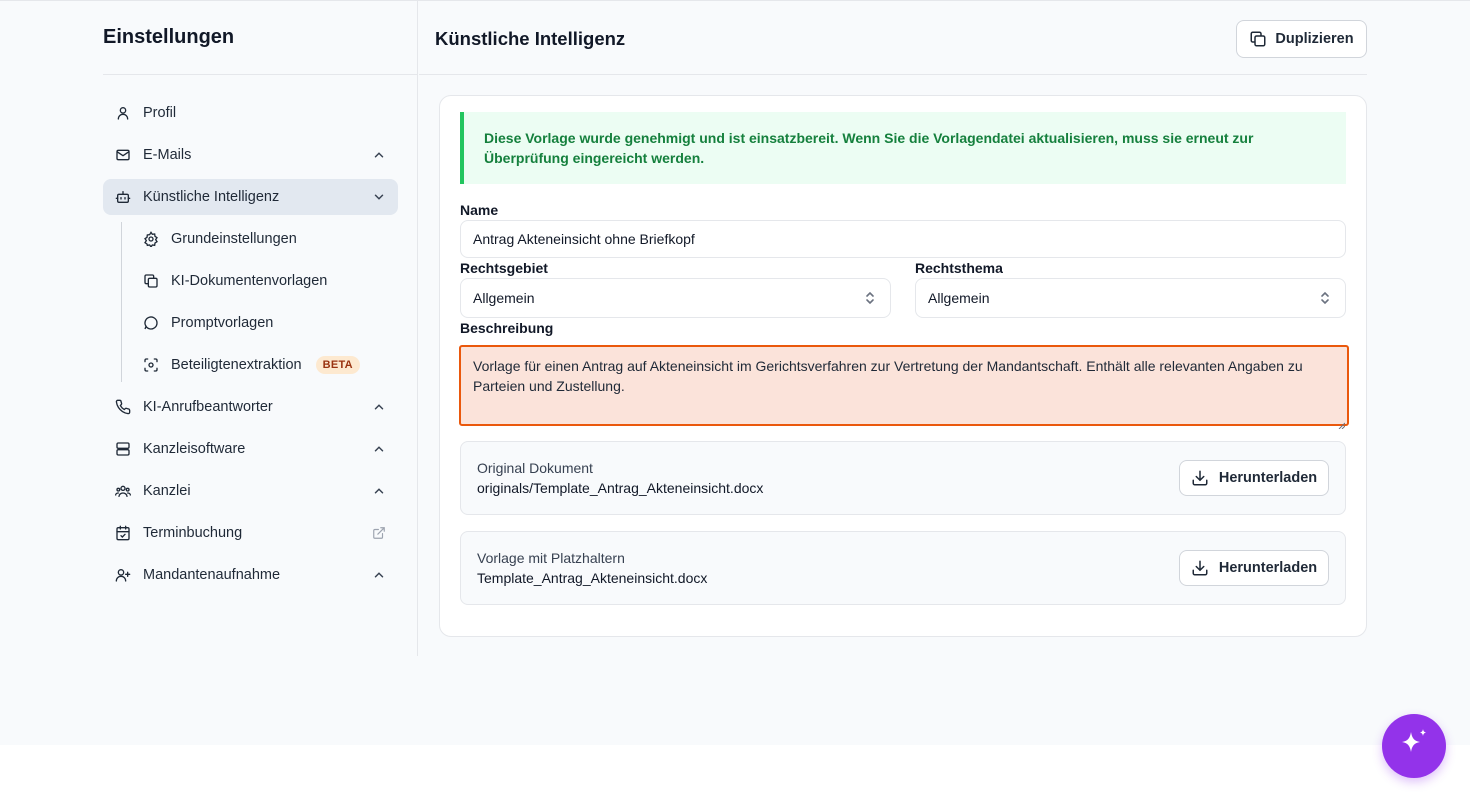  I want to click on gear-icon, so click(151, 239).